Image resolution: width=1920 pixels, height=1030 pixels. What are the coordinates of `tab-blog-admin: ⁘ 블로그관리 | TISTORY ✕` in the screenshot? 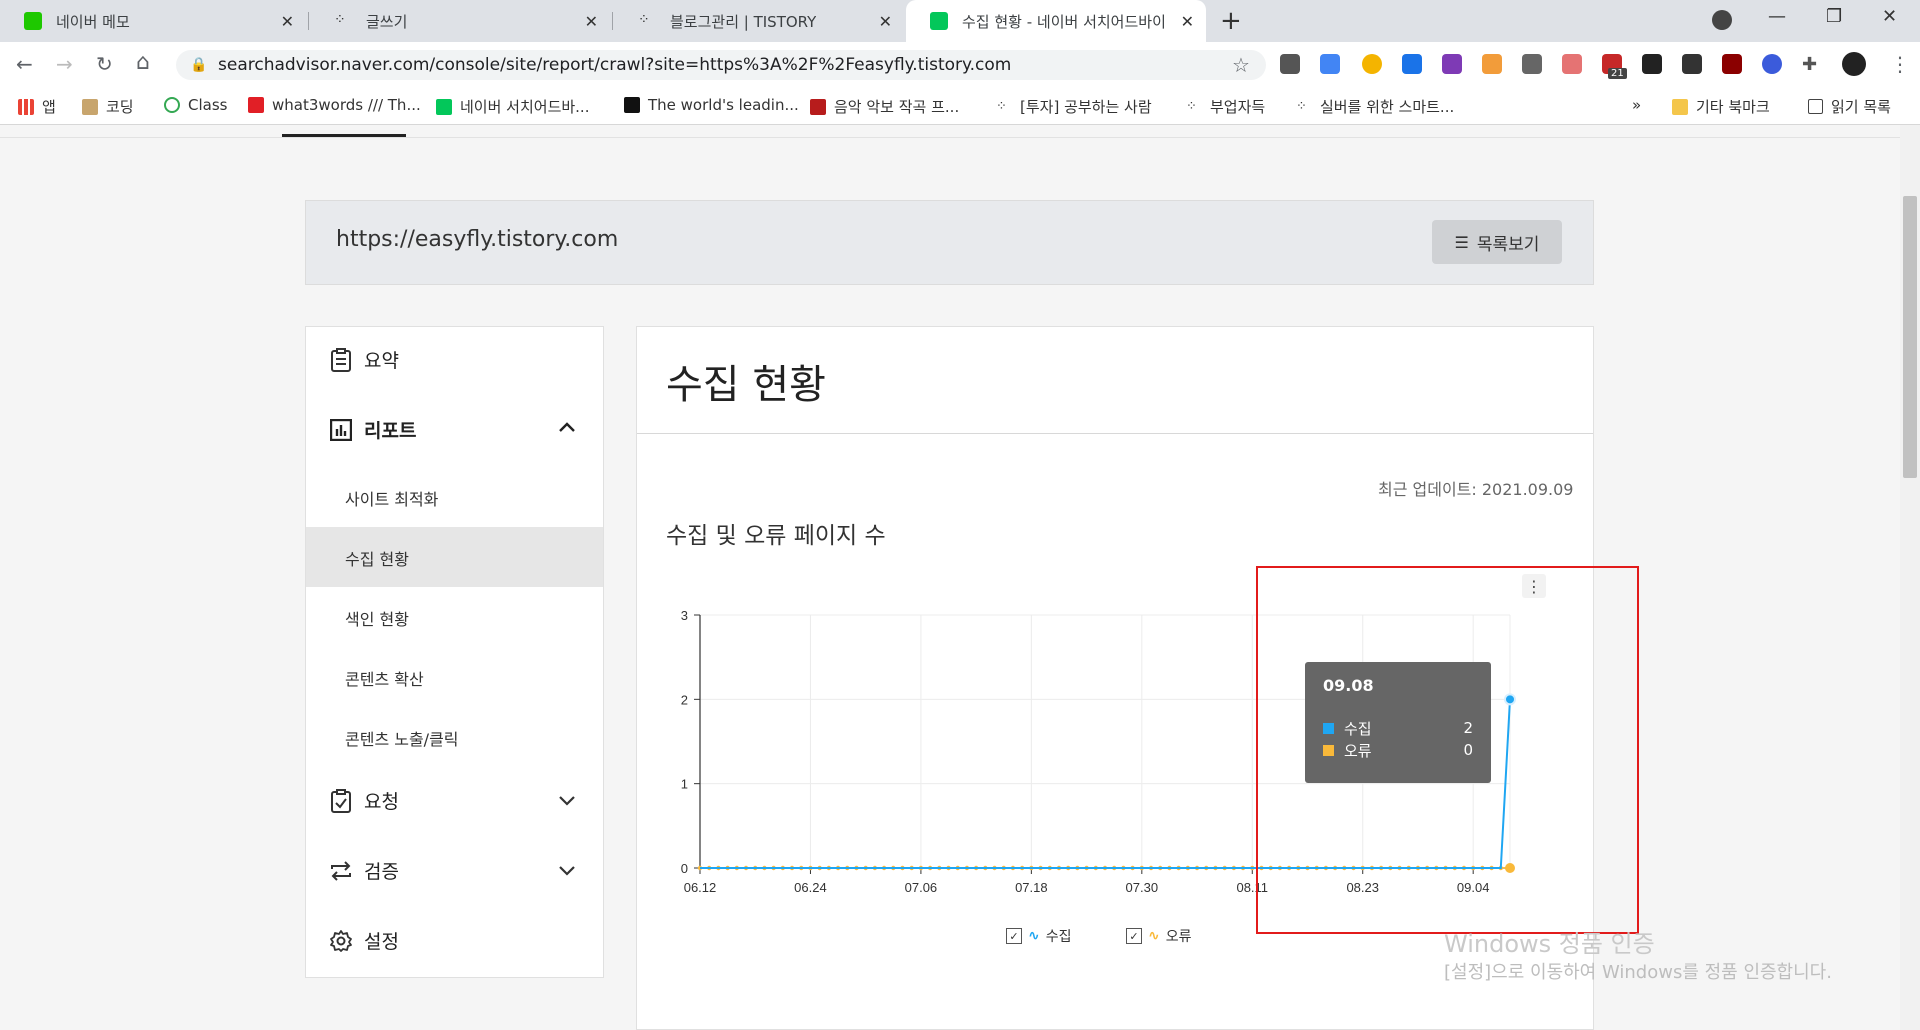 It's located at (759, 21).